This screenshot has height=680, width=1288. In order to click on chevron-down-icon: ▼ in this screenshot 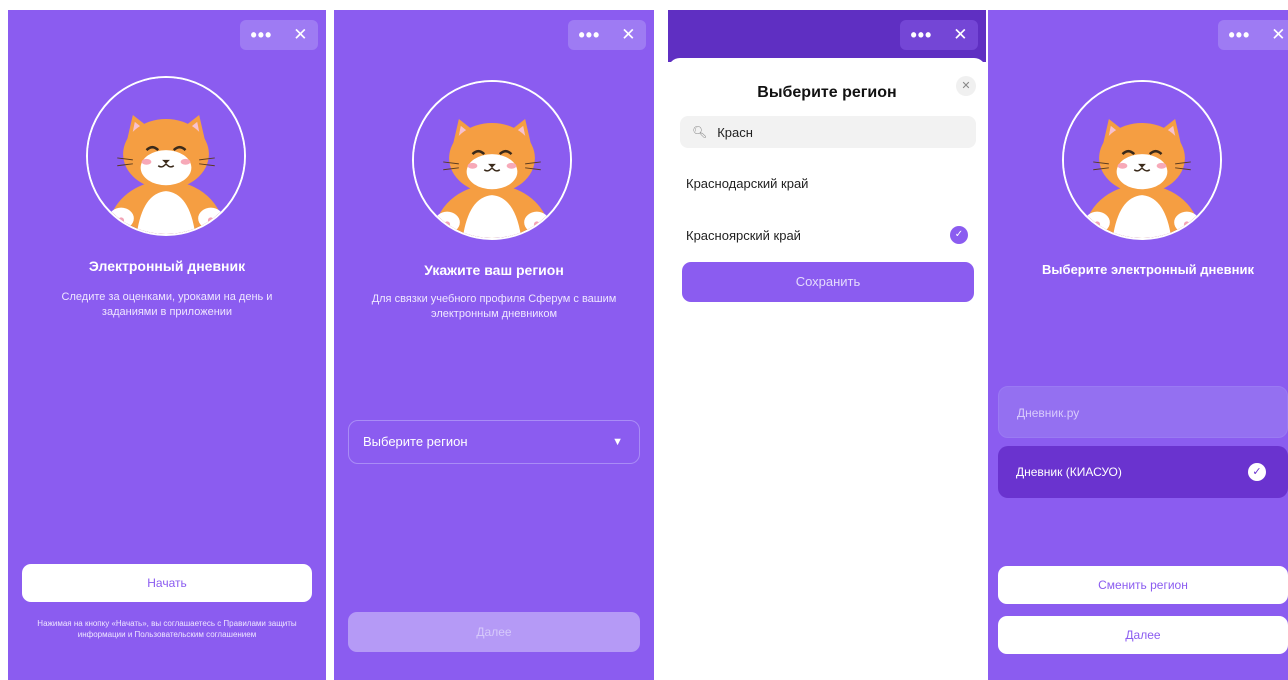, I will do `click(617, 442)`.